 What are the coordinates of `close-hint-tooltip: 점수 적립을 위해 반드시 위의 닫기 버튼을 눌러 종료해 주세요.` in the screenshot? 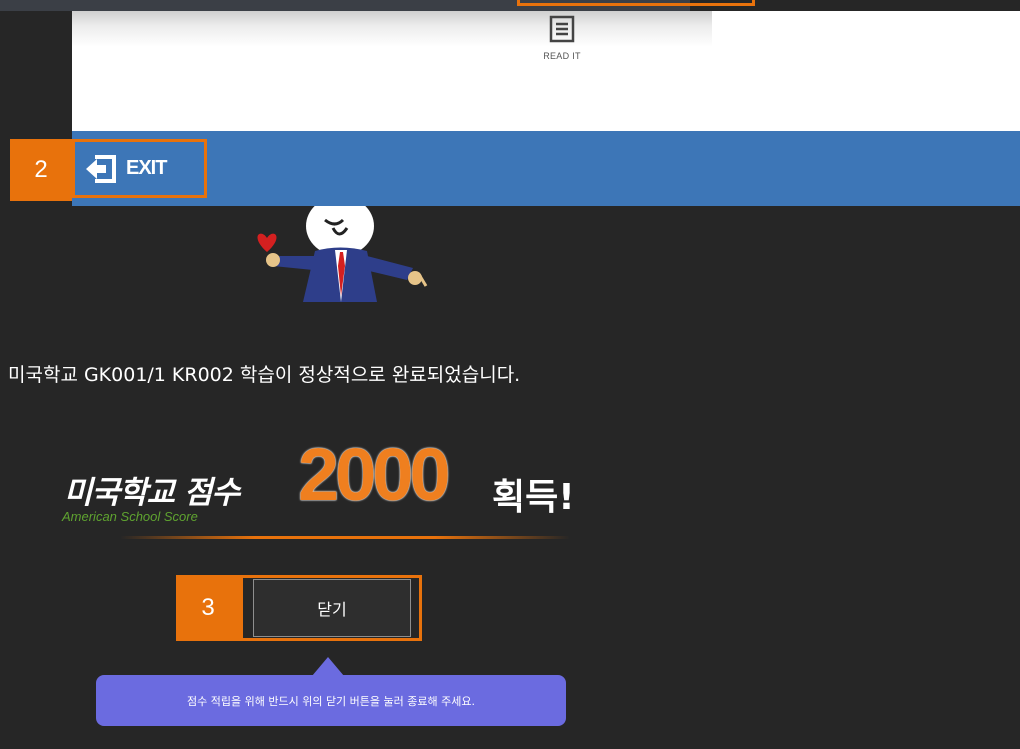 It's located at (331, 700).